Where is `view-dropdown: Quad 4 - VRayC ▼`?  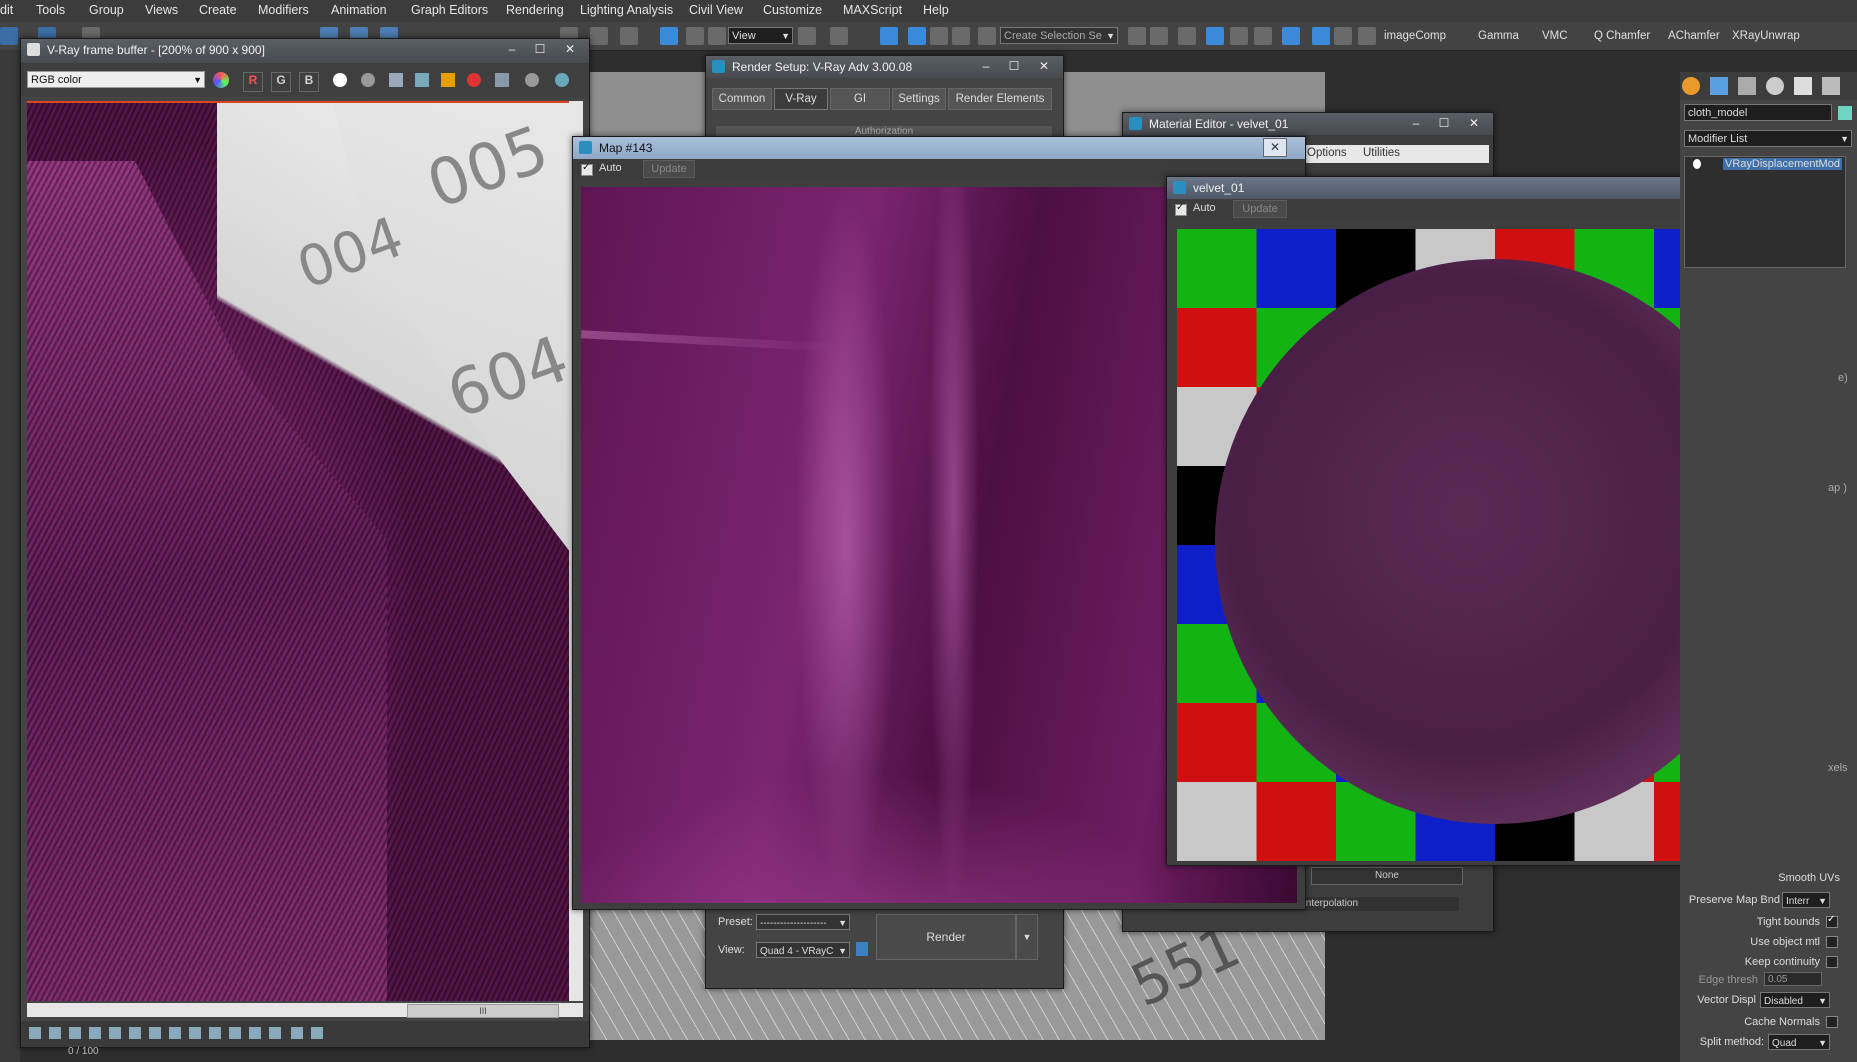
view-dropdown: Quad 4 - VRayC ▼ is located at coordinates (803, 950).